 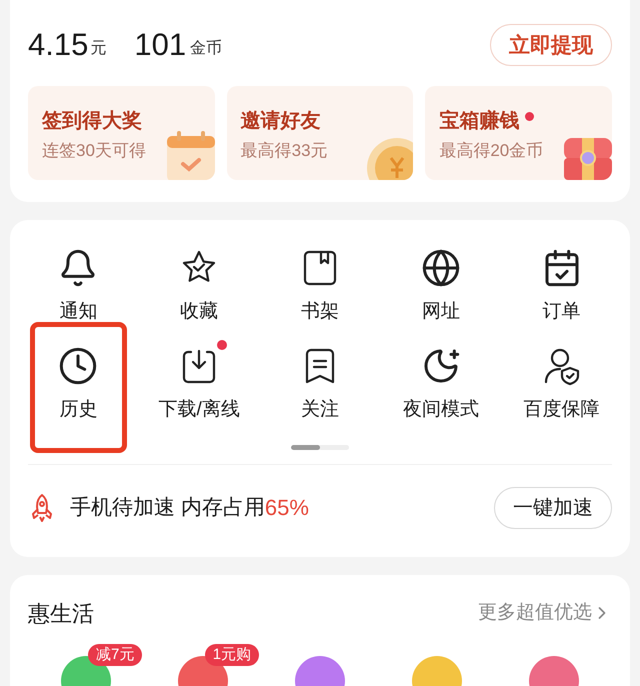 I want to click on cash-unit: 元, so click(x=98, y=49).